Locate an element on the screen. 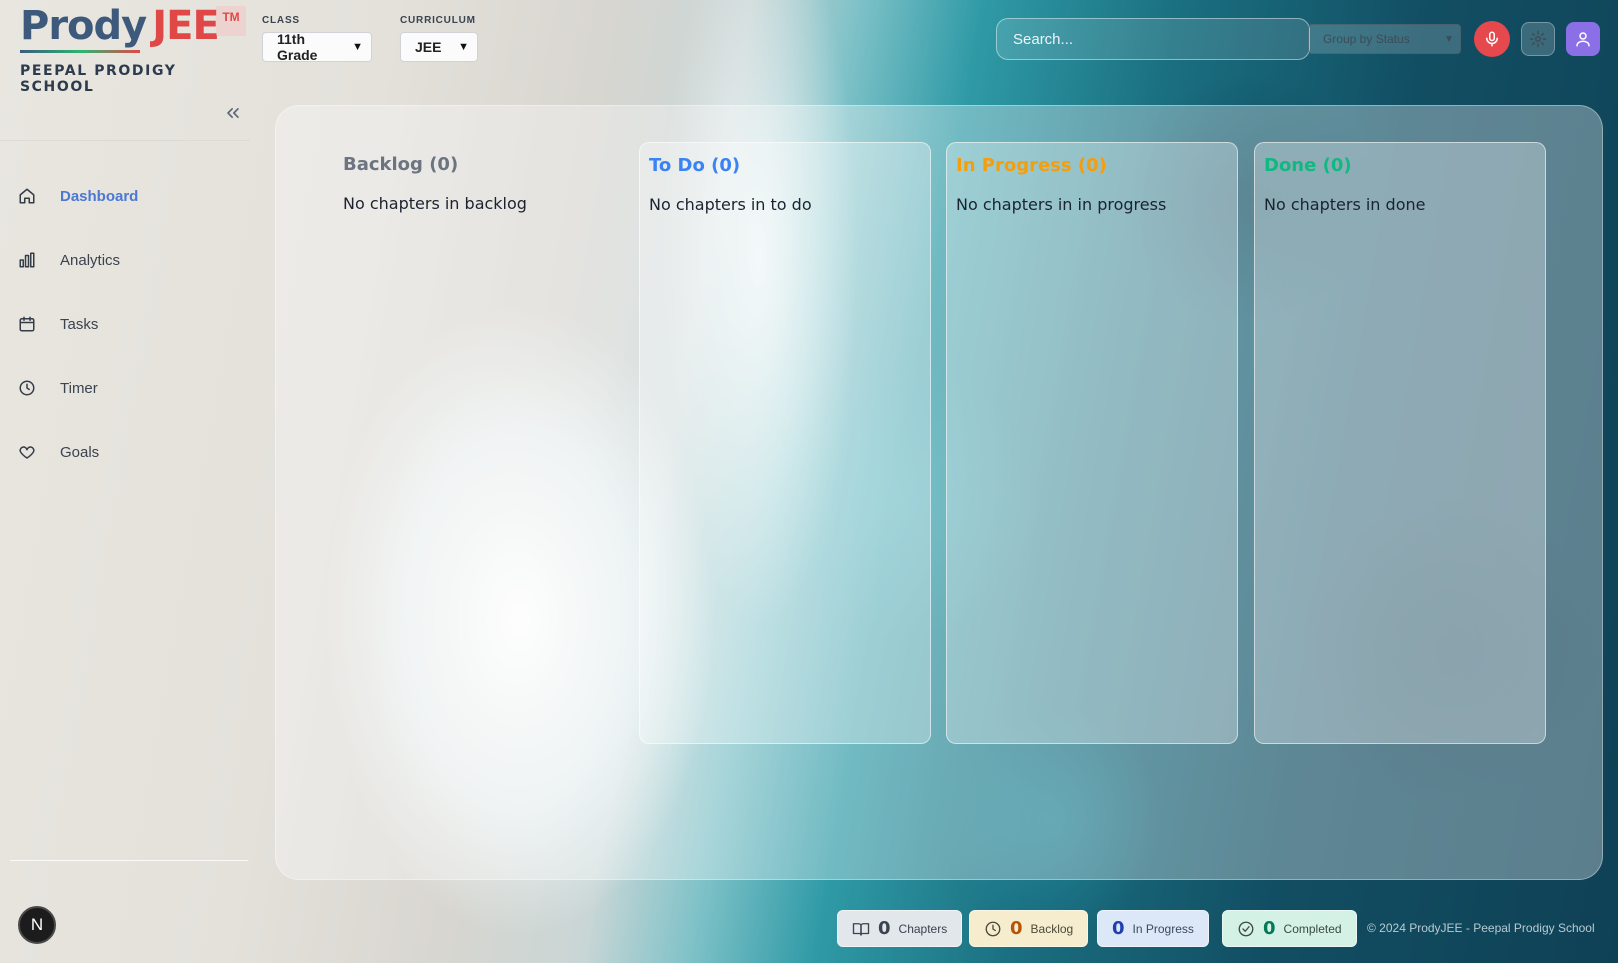 Image resolution: width=1618 pixels, height=963 pixels. check-circle-icon is located at coordinates (1246, 928).